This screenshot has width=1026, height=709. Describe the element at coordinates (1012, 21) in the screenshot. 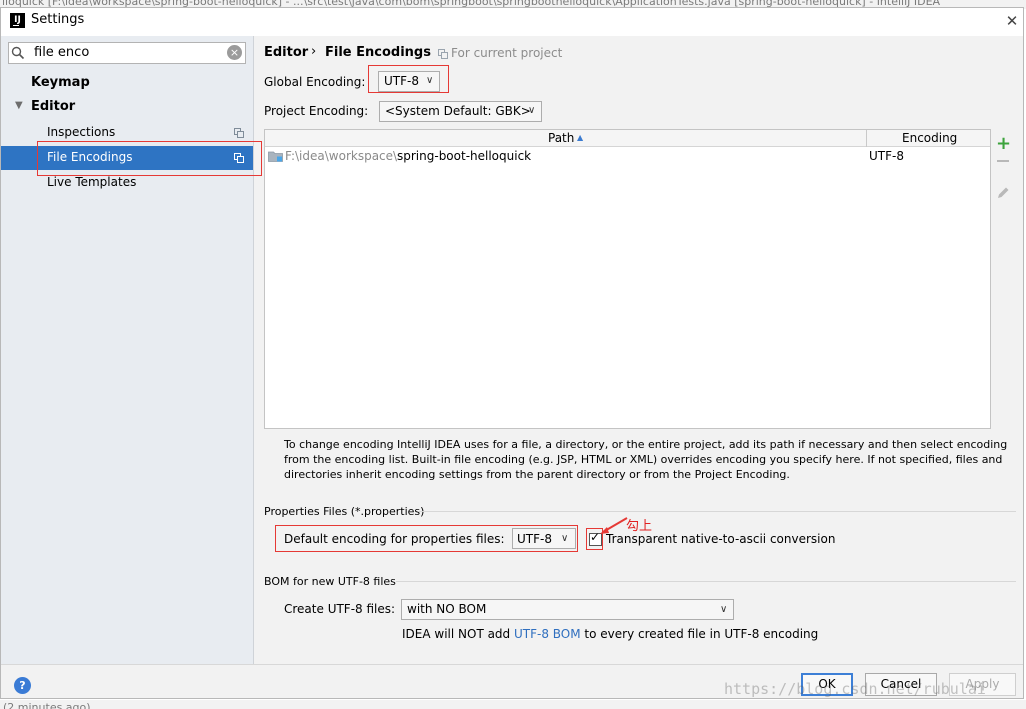

I see `close-button: ✕` at that location.